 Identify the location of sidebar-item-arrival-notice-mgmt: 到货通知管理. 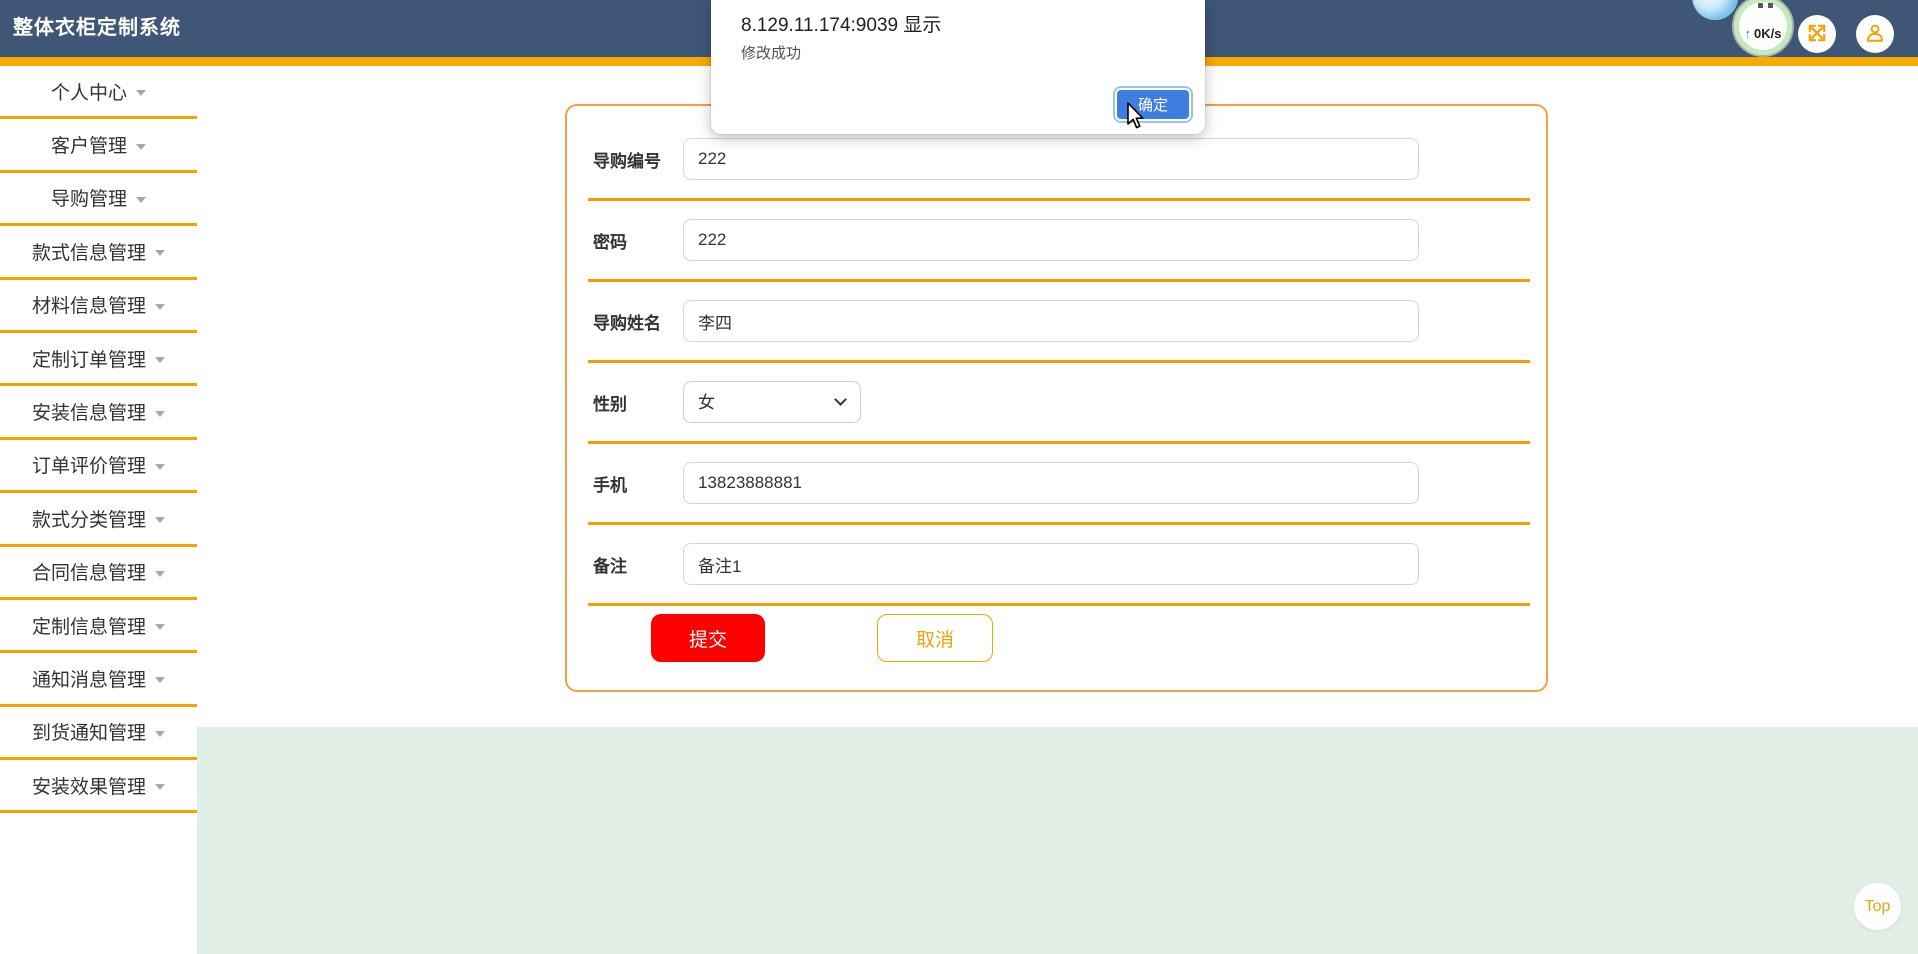
(98, 733).